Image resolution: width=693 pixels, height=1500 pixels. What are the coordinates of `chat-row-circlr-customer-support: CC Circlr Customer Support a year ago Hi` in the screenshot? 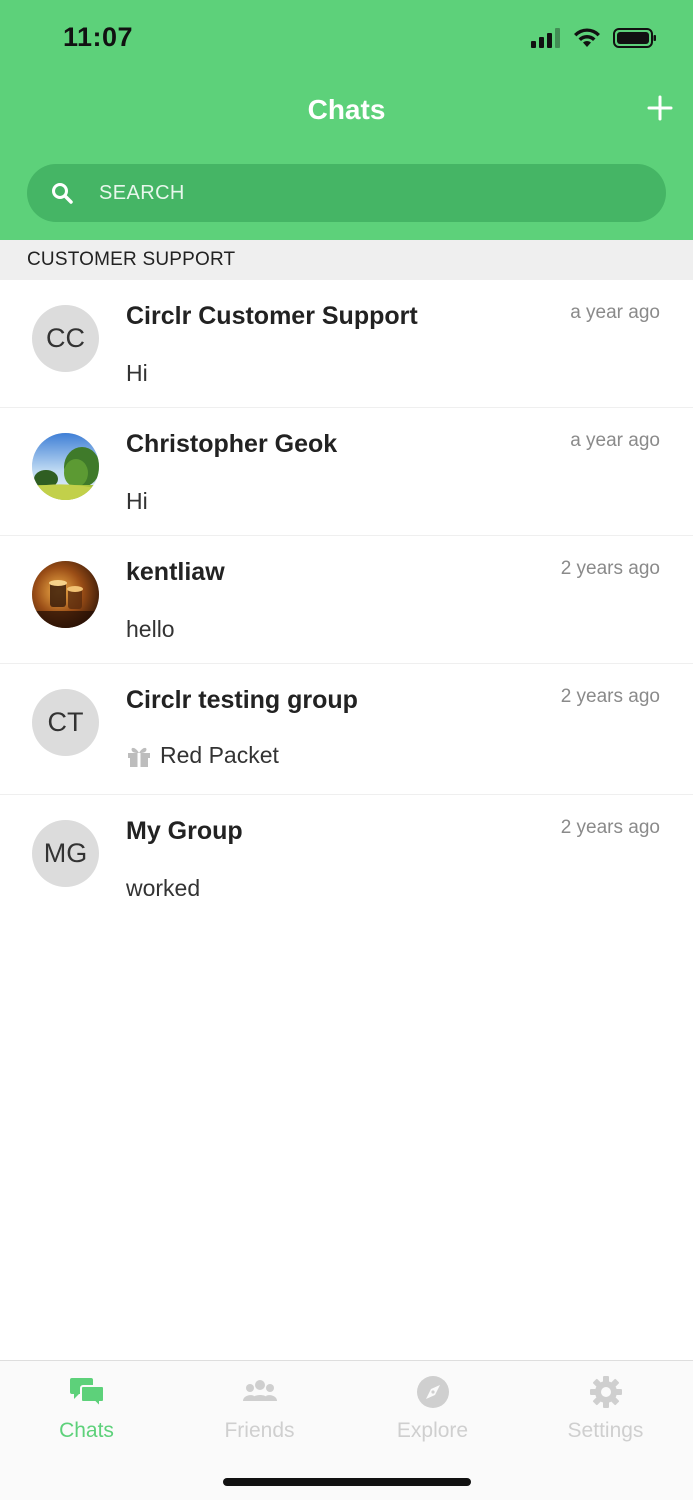 It's located at (346, 344).